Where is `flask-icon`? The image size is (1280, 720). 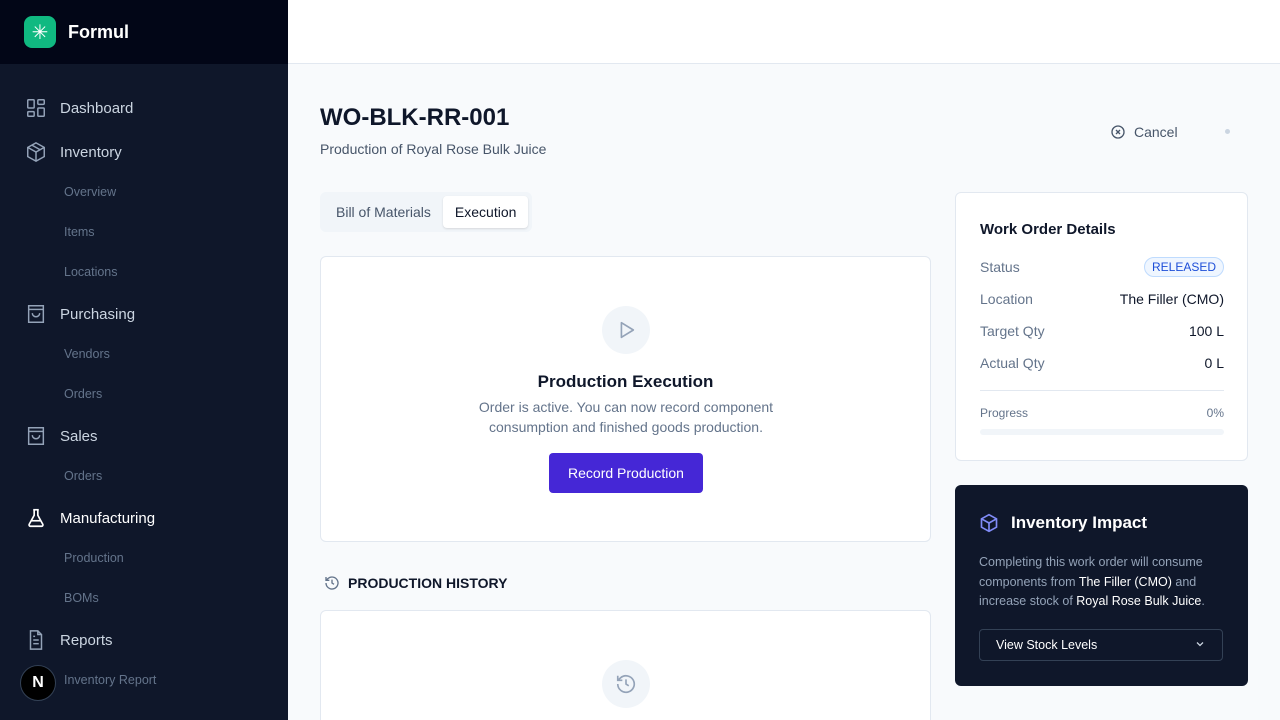
flask-icon is located at coordinates (36, 518).